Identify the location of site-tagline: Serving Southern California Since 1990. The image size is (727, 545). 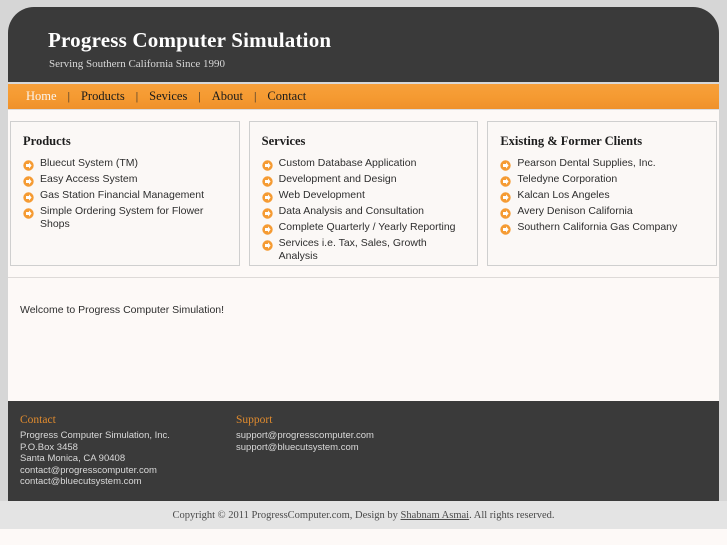
(137, 64).